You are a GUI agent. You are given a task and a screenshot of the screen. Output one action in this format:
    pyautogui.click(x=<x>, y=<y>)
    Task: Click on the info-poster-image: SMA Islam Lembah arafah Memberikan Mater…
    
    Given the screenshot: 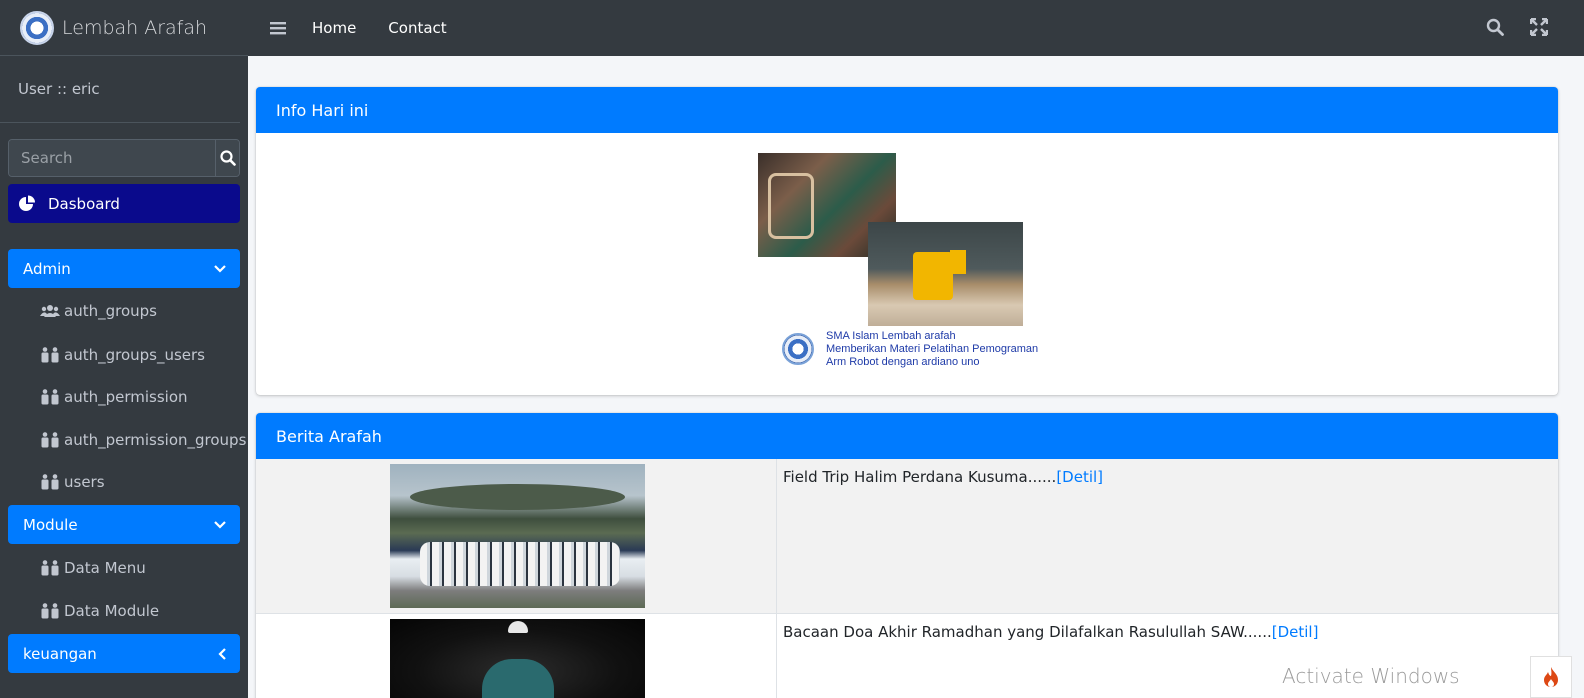 What is the action you would take?
    pyautogui.click(x=903, y=263)
    